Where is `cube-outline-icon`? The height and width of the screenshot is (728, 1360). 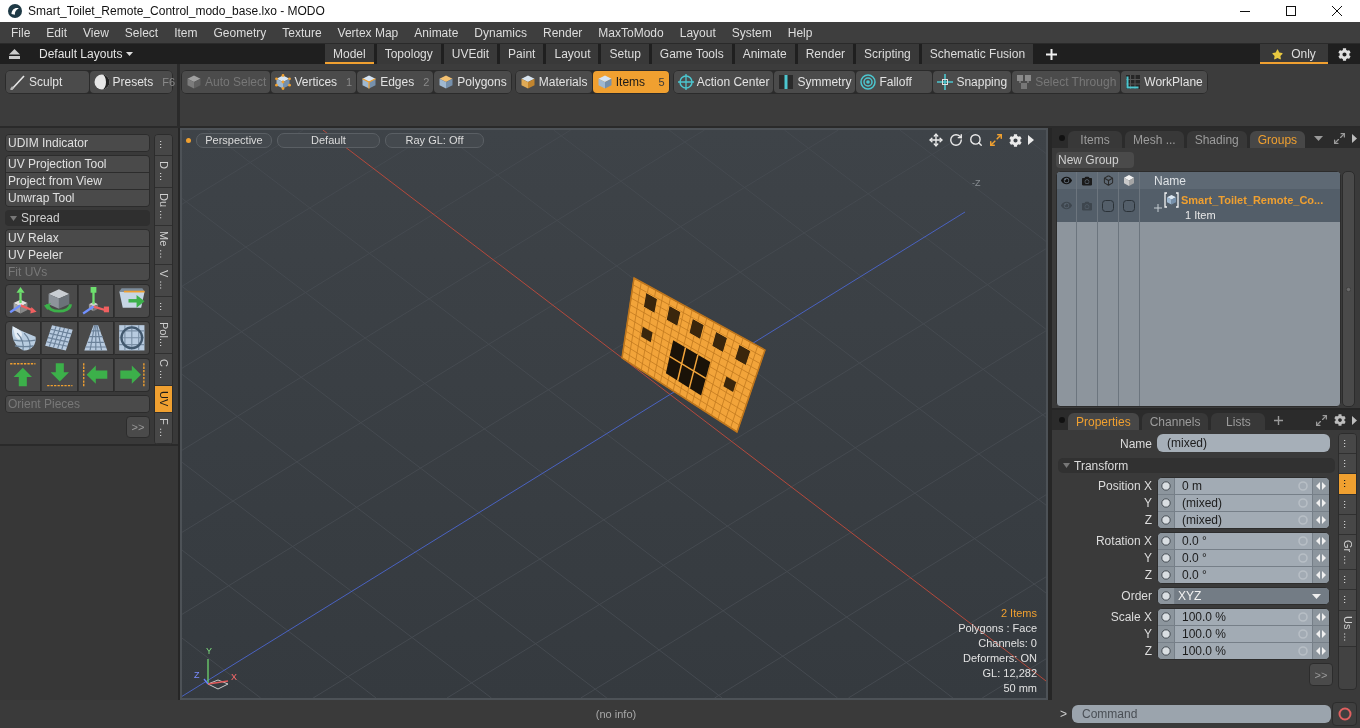 cube-outline-icon is located at coordinates (1108, 180).